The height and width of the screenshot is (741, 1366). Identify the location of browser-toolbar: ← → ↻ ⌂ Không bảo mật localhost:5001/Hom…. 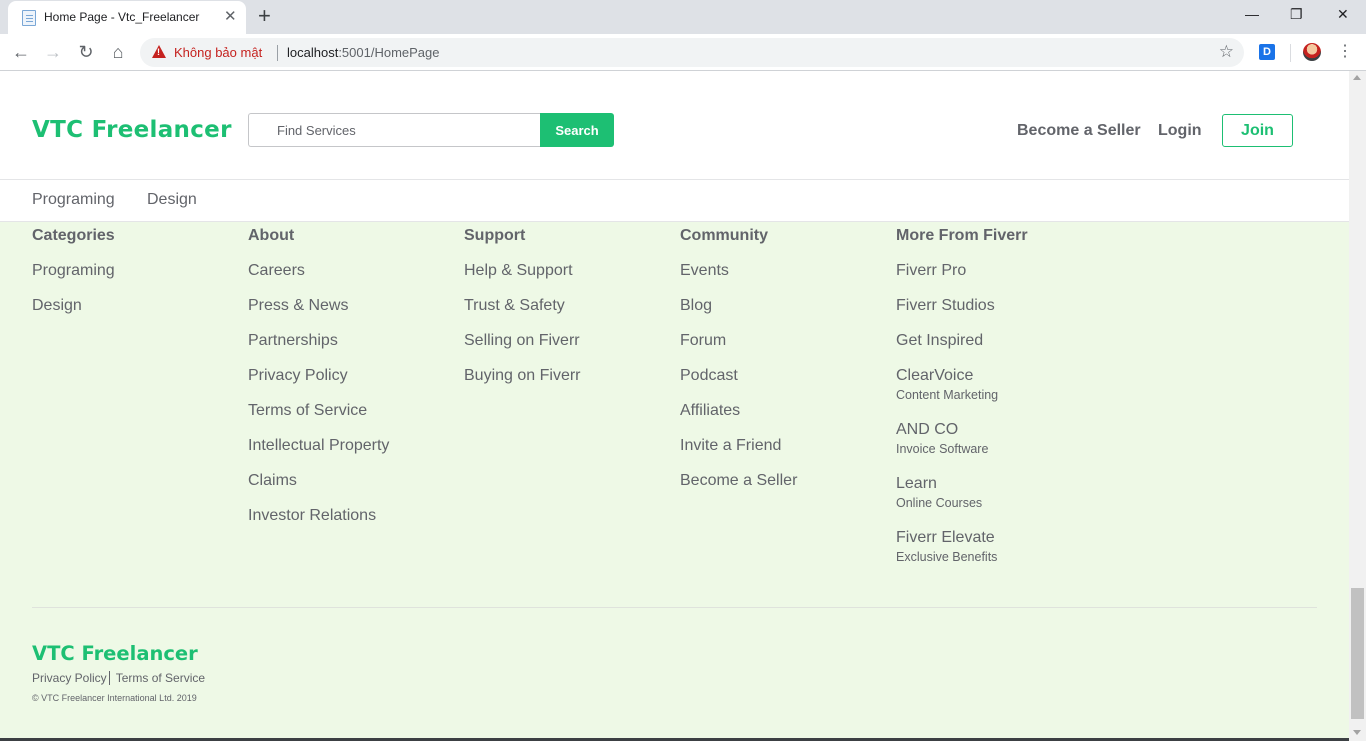
(683, 52).